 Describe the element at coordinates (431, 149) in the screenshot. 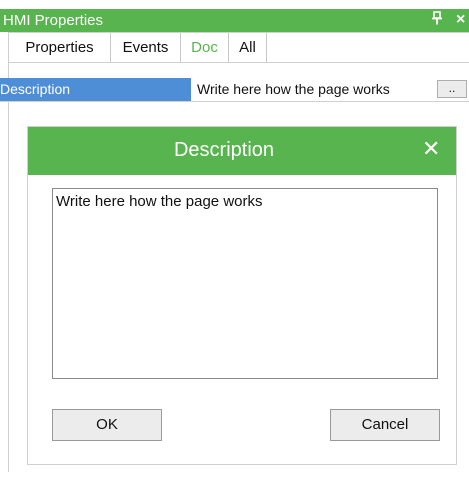

I see `close-icon: ✕` at that location.